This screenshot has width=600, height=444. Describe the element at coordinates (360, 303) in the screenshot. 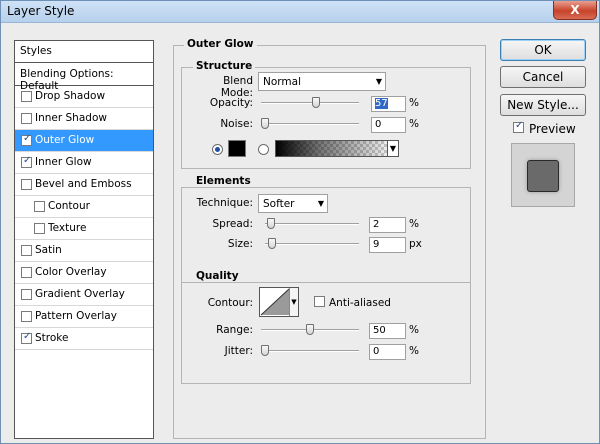

I see `anti-aliased-label: Anti-aliased` at that location.